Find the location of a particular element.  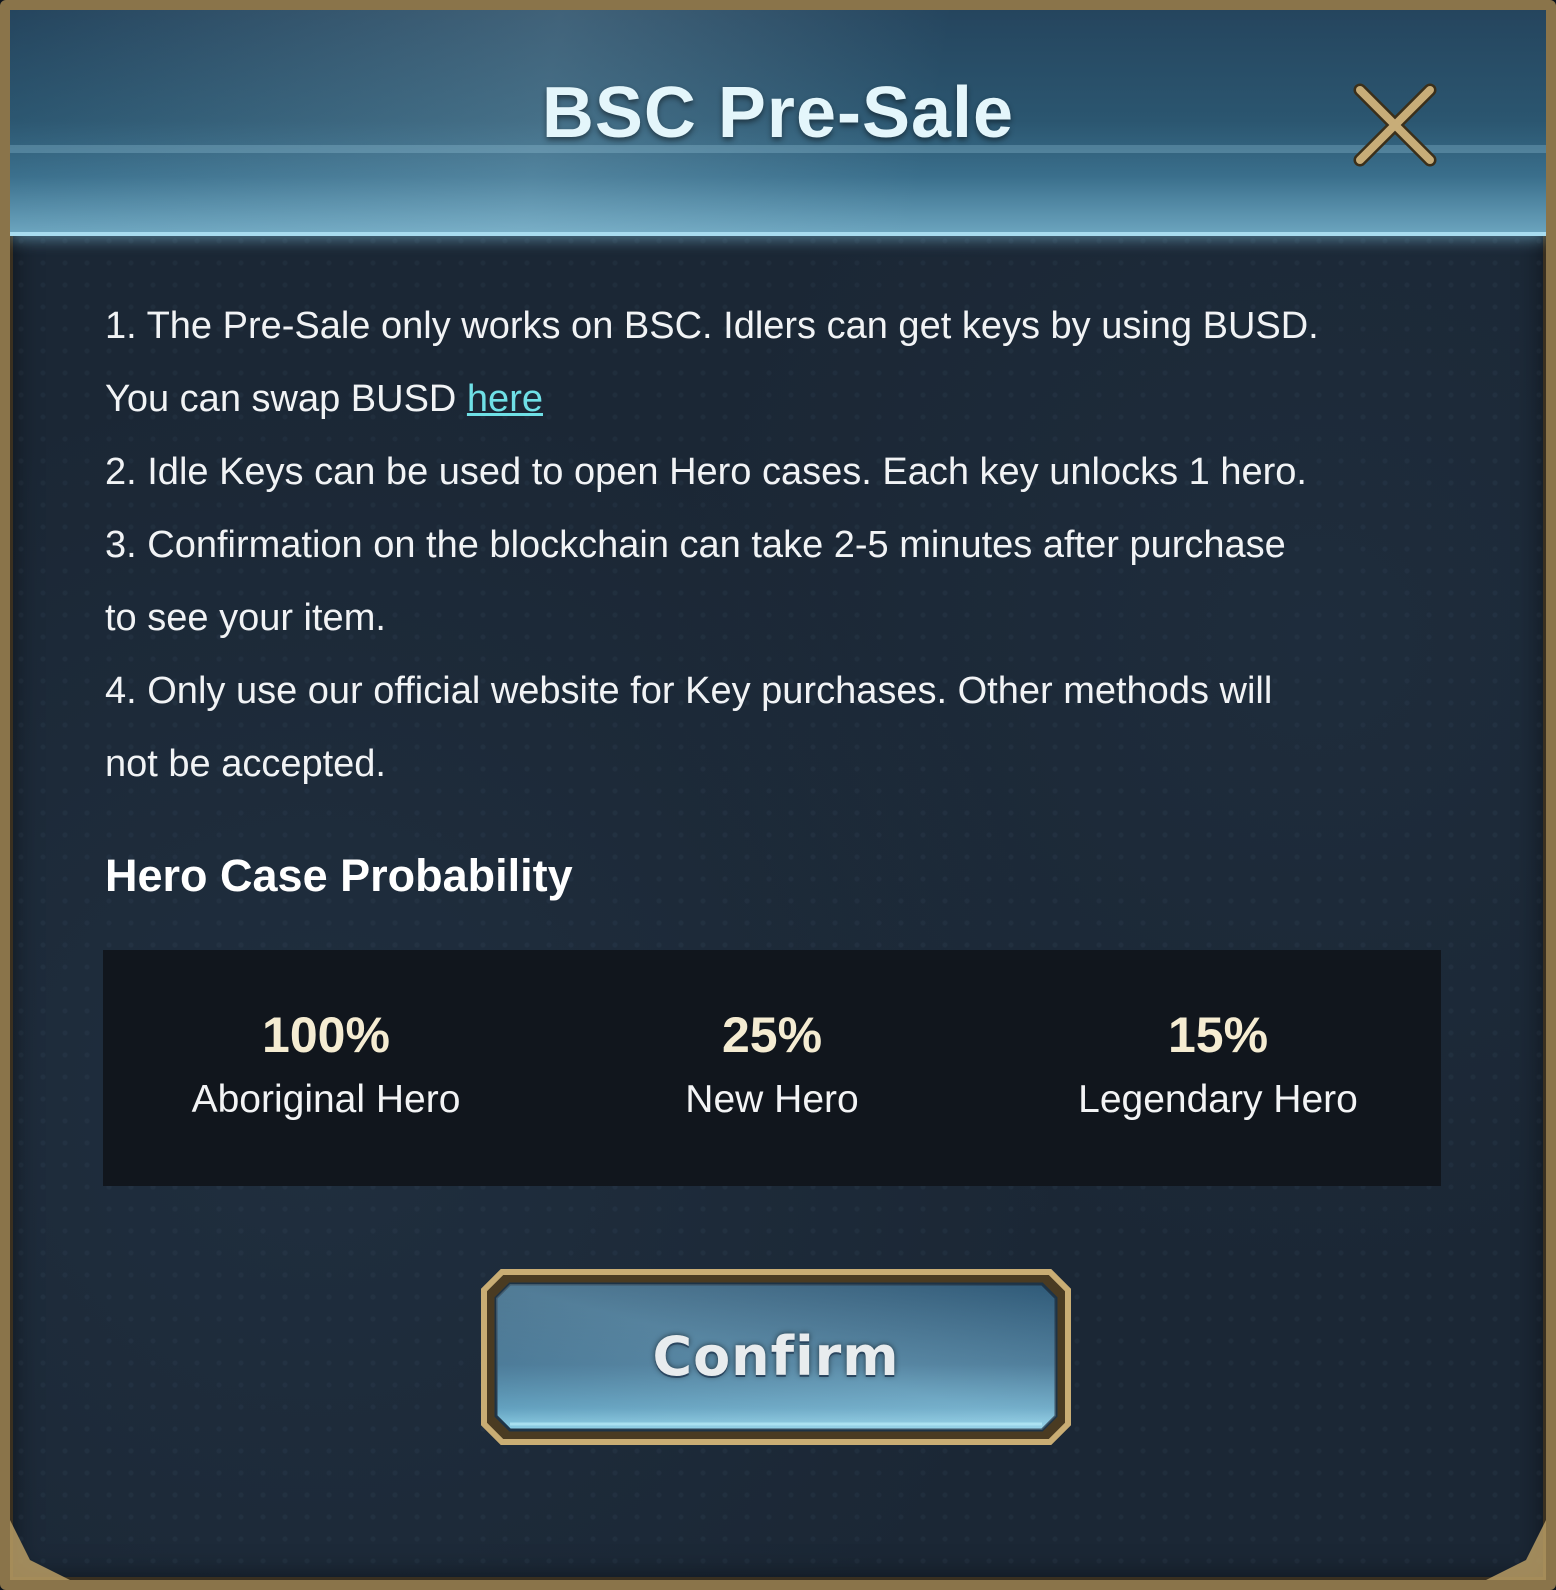

probability-item-new: 25% New Hero is located at coordinates (772, 1068).